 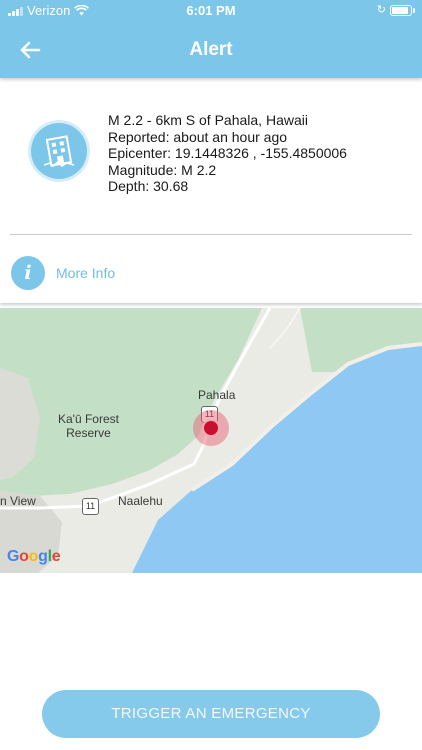 What do you see at coordinates (28, 273) in the screenshot?
I see `info-icon: i` at bounding box center [28, 273].